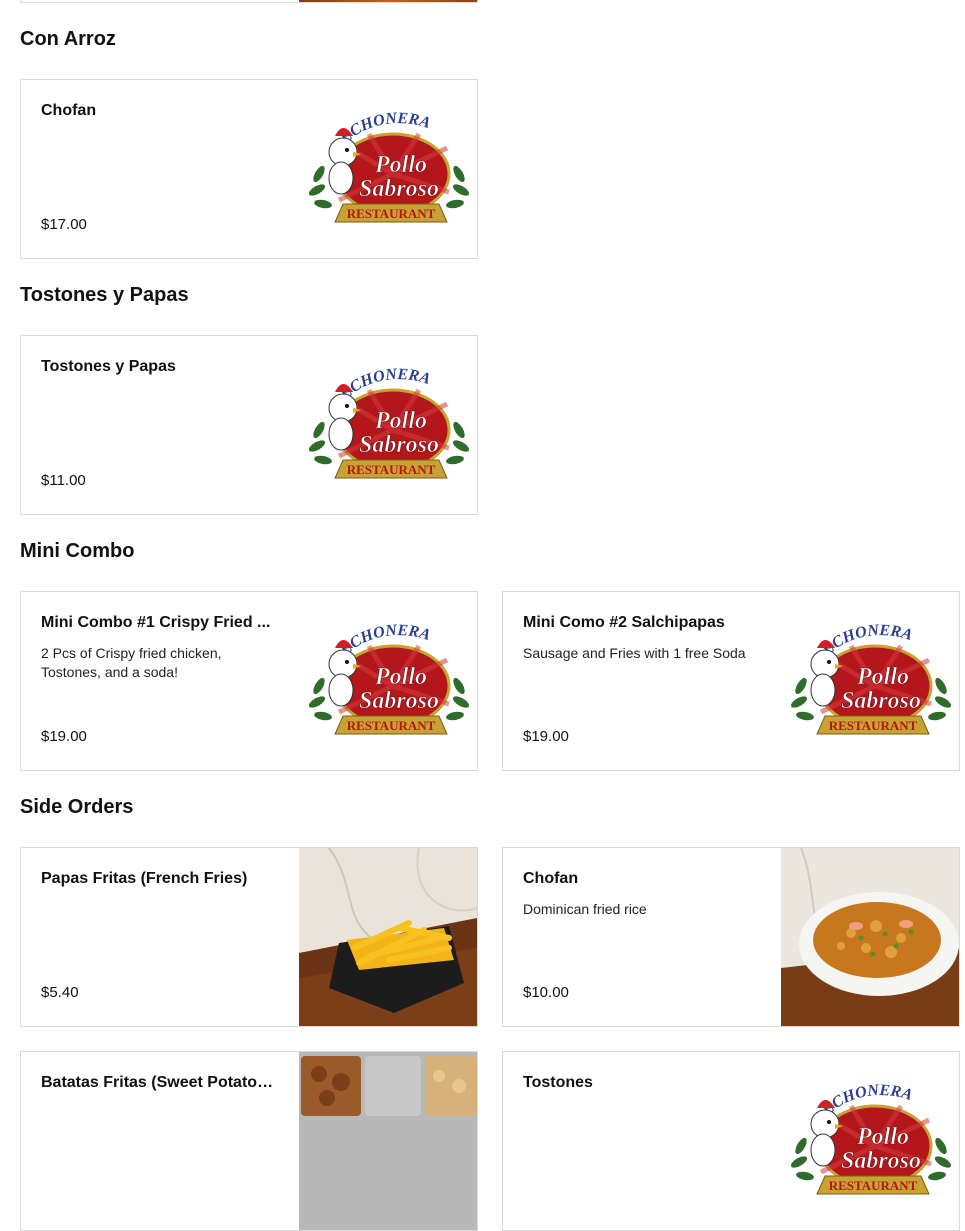  Describe the element at coordinates (60, 992) in the screenshot. I see `item-price: $5.40` at that location.